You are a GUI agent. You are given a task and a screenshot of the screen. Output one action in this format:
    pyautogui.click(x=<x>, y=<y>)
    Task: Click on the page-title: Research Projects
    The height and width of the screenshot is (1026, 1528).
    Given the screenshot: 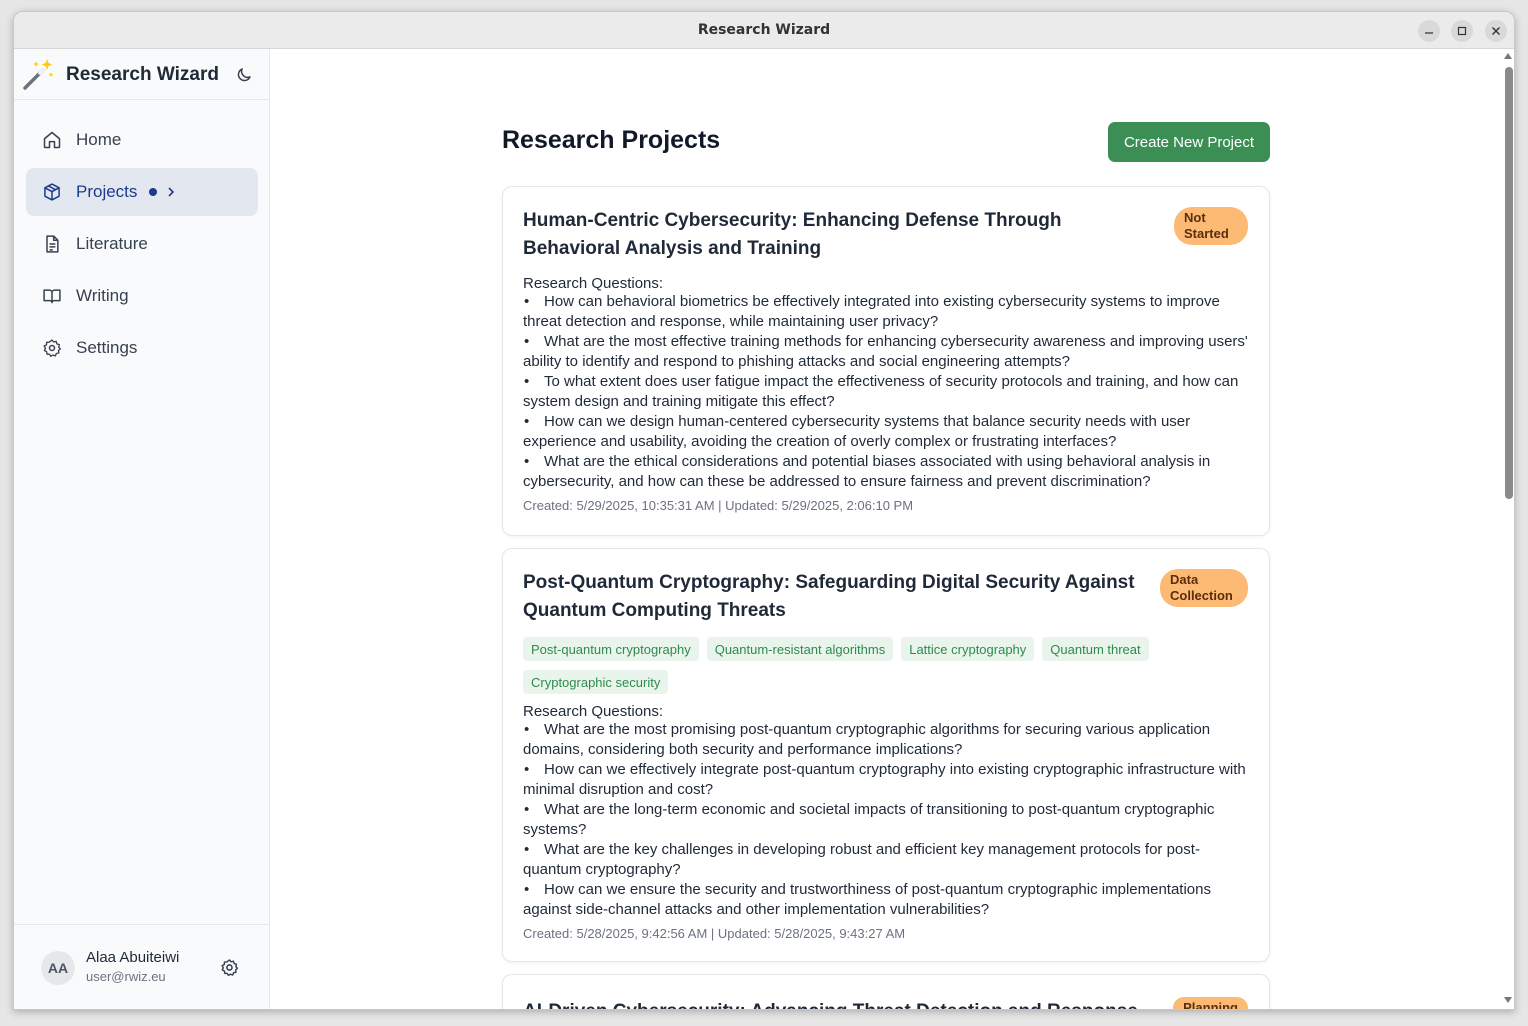 What is the action you would take?
    pyautogui.click(x=611, y=140)
    